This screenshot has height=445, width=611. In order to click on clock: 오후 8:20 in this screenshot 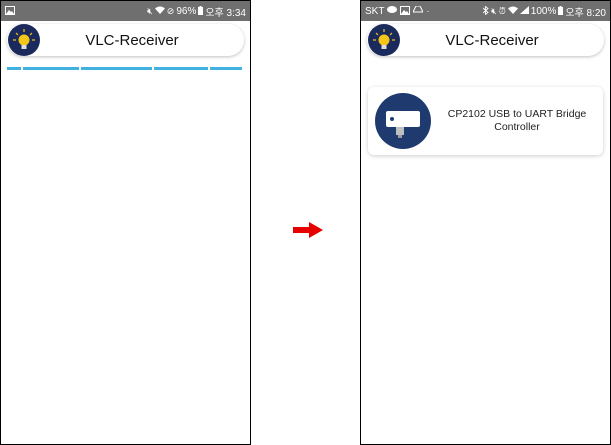, I will do `click(585, 13)`.